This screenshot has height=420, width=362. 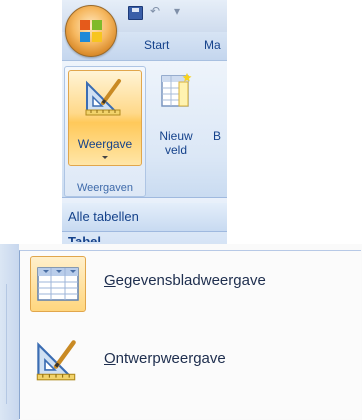 What do you see at coordinates (9, 332) in the screenshot?
I see `menu-left-strip` at bounding box center [9, 332].